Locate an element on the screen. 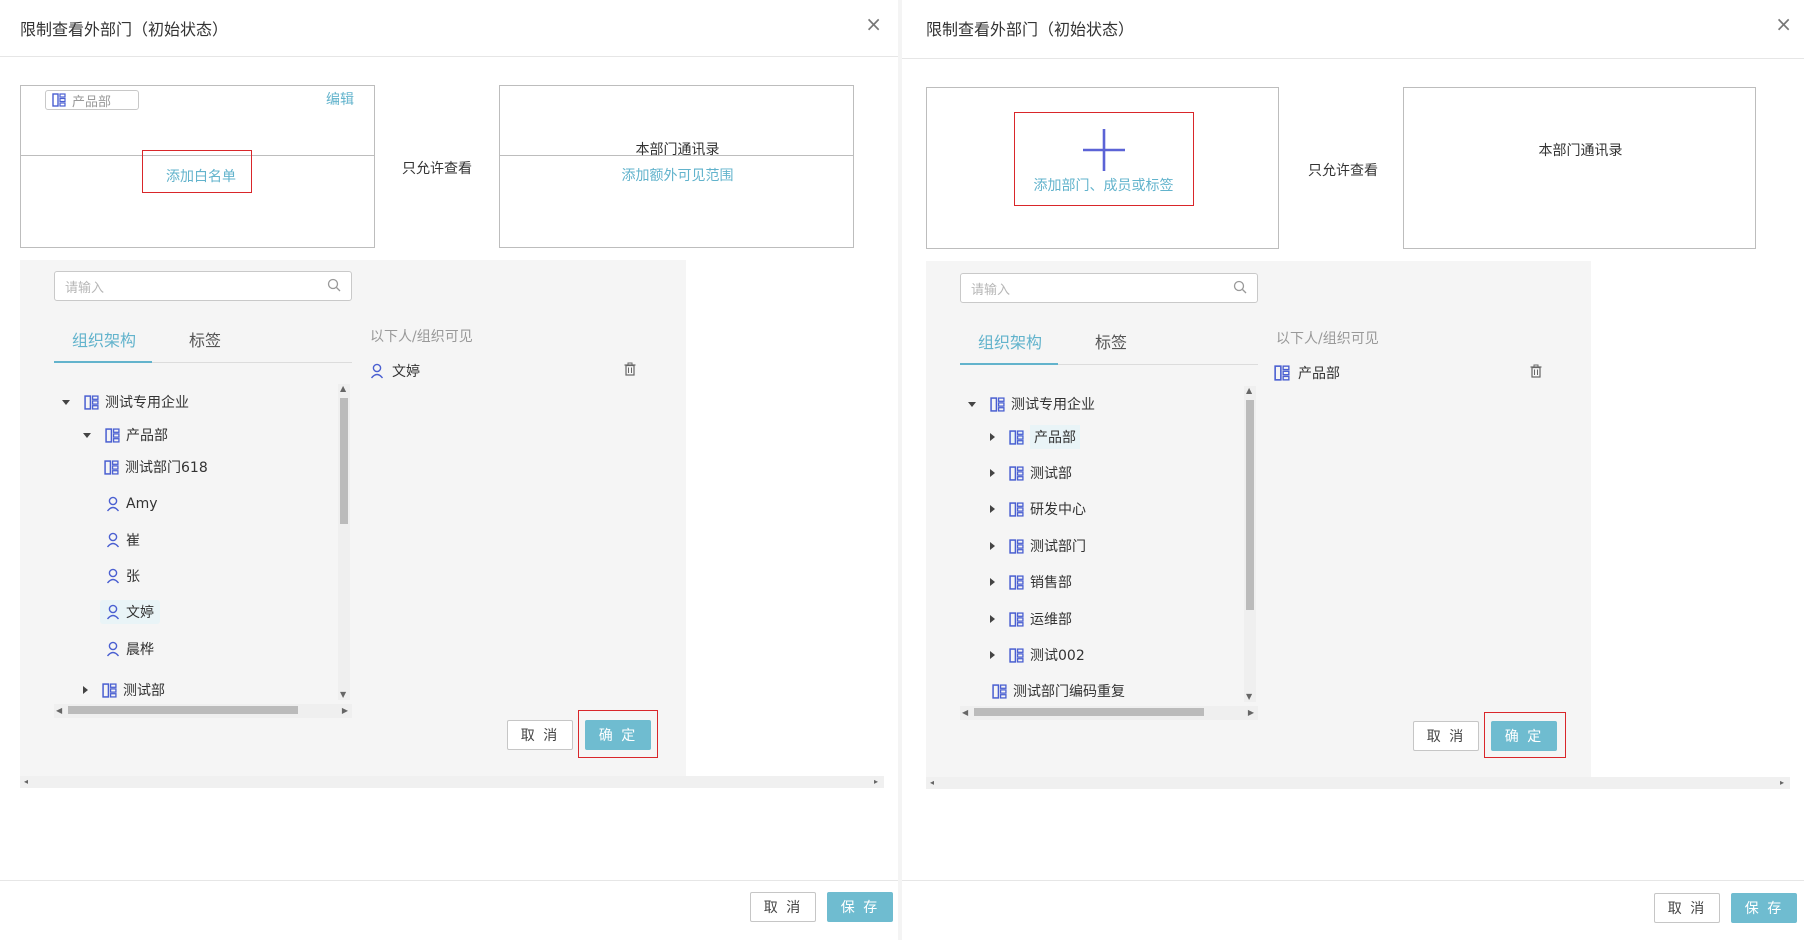  plus-icon is located at coordinates (1104, 150).